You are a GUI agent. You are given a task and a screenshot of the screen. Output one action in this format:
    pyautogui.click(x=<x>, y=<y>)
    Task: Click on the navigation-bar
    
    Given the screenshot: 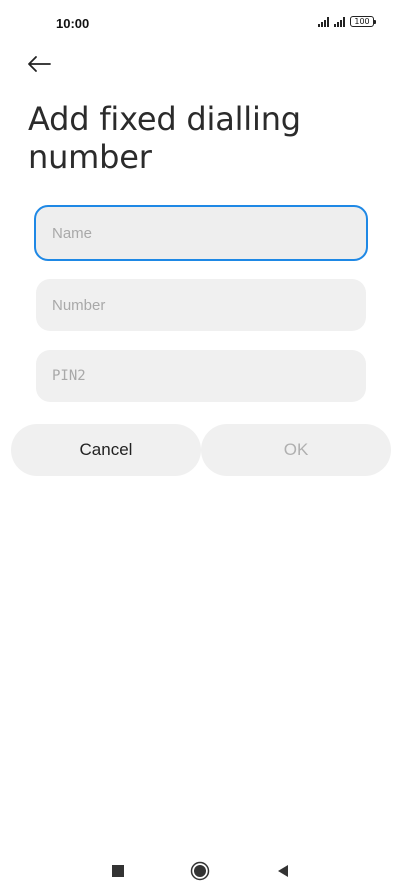 What is the action you would take?
    pyautogui.click(x=201, y=869)
    